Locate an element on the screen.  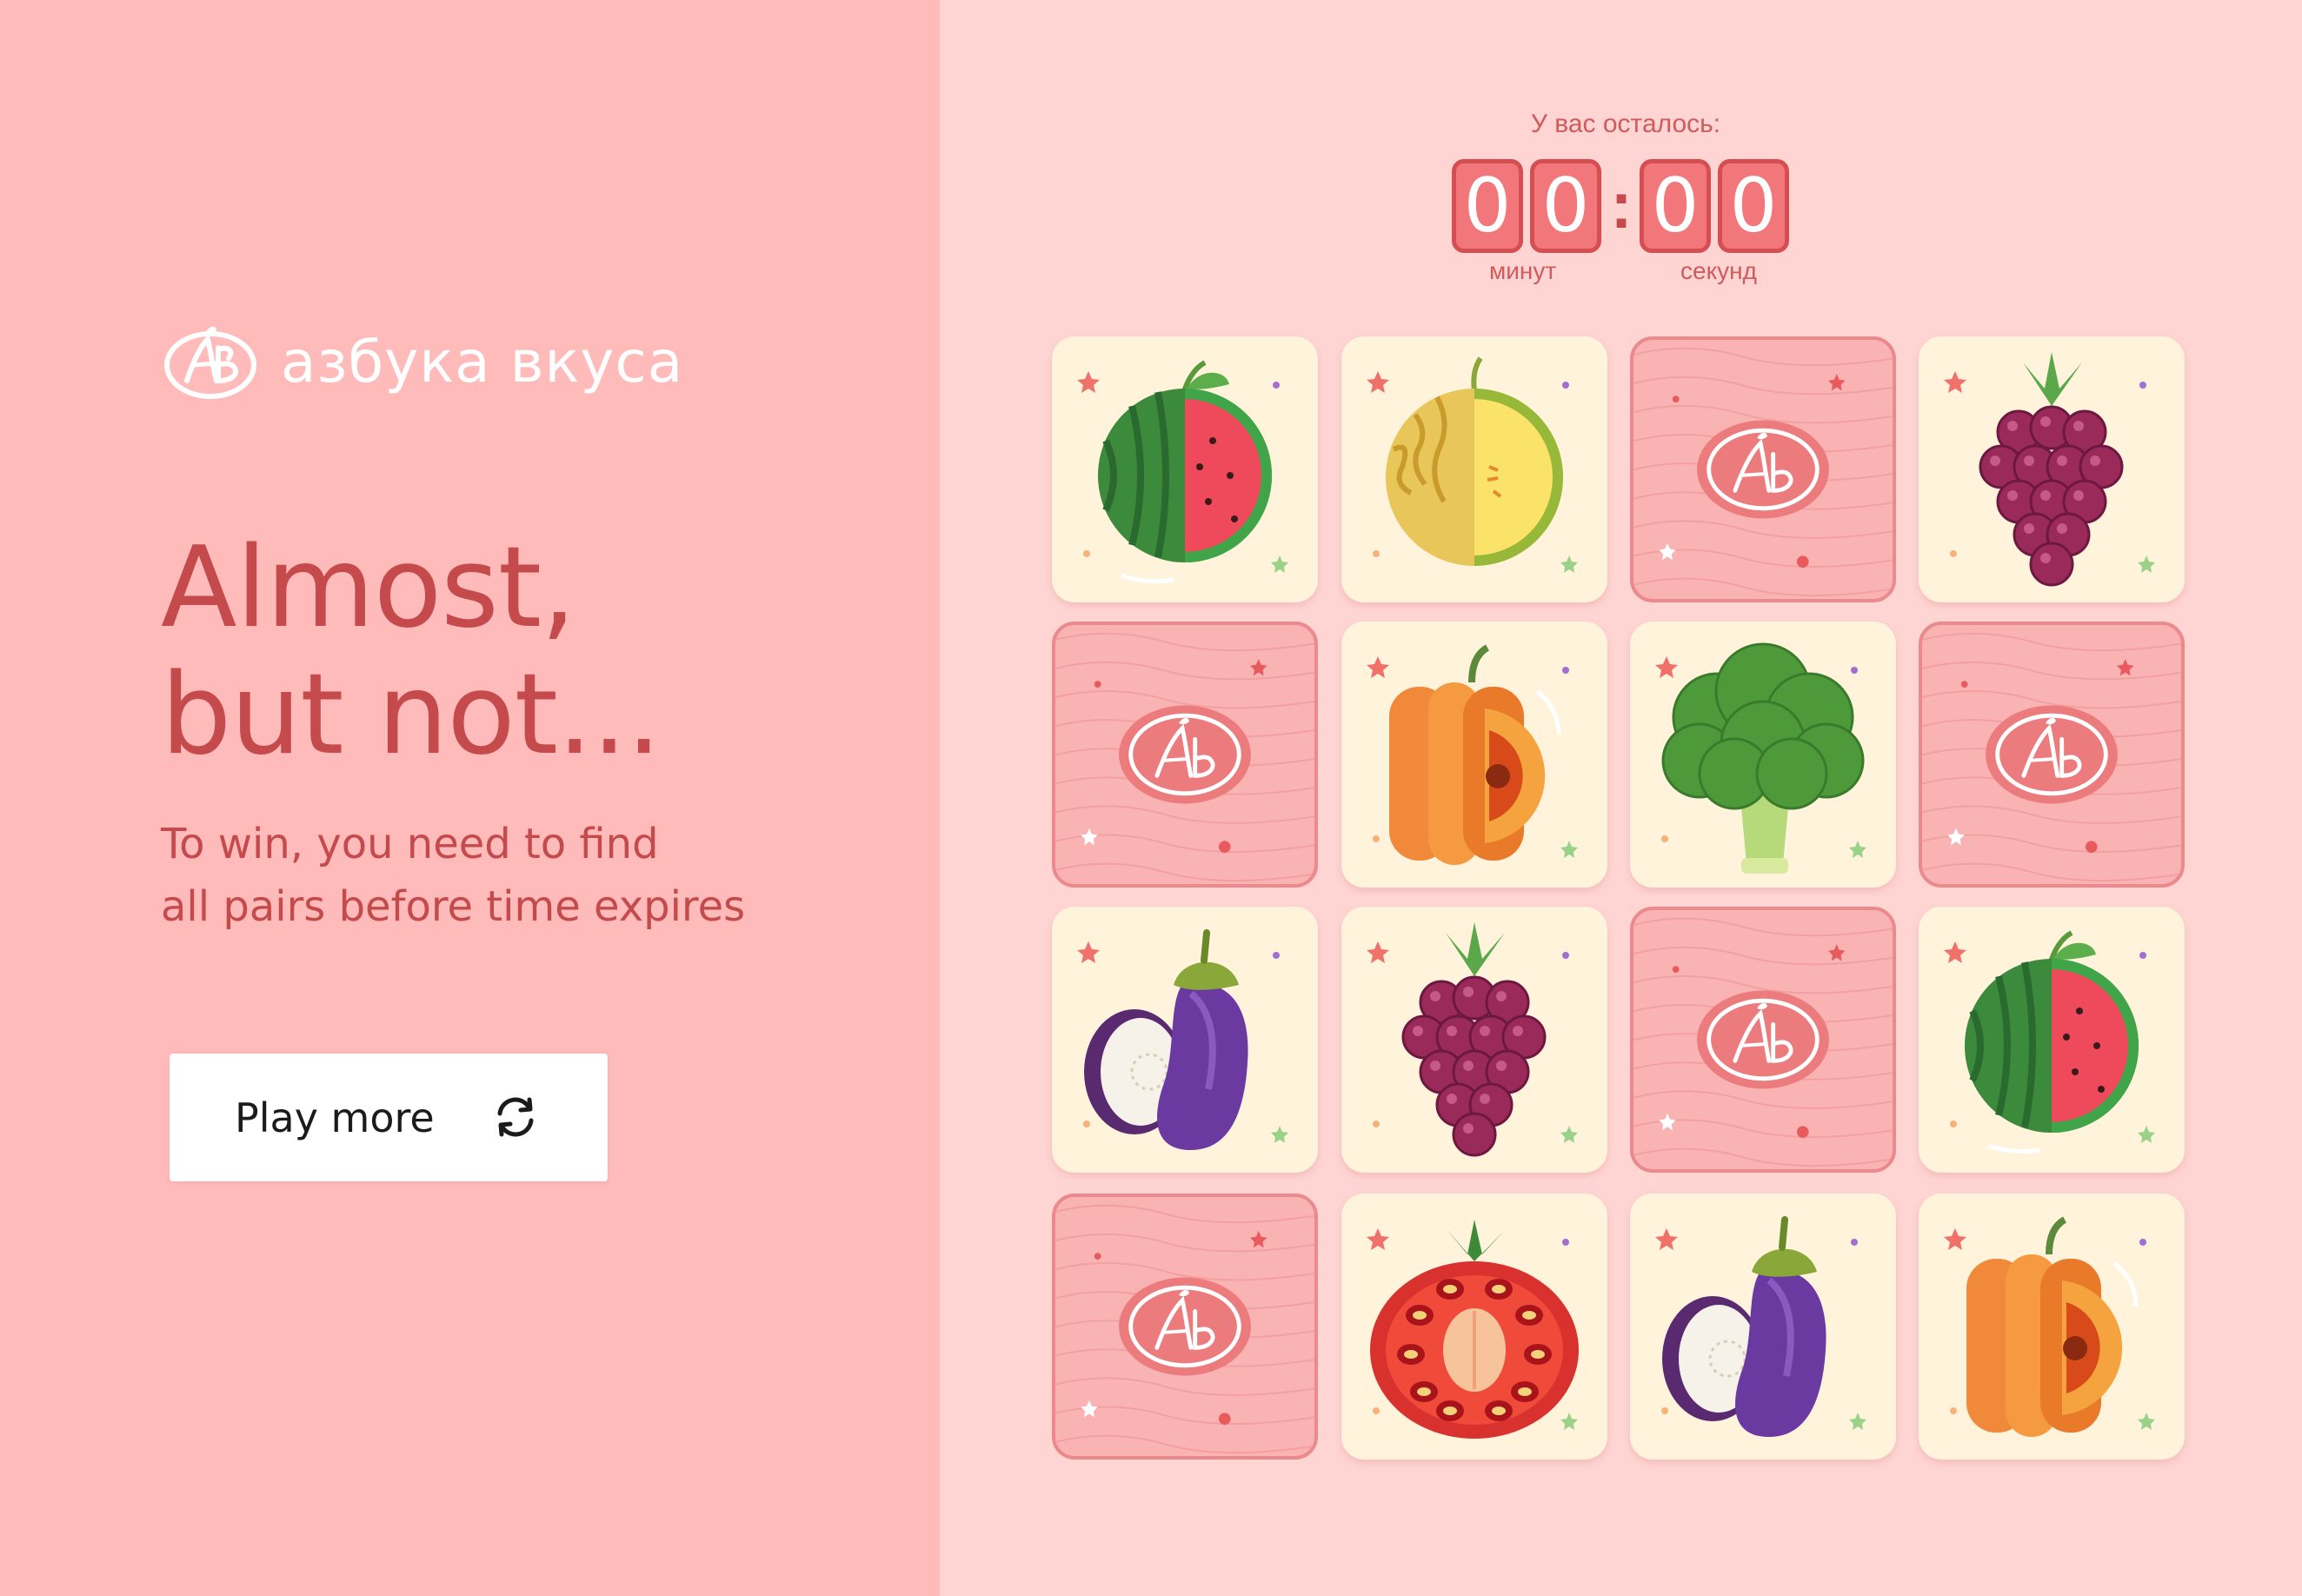
tomato-icon is located at coordinates (1473, 1329).